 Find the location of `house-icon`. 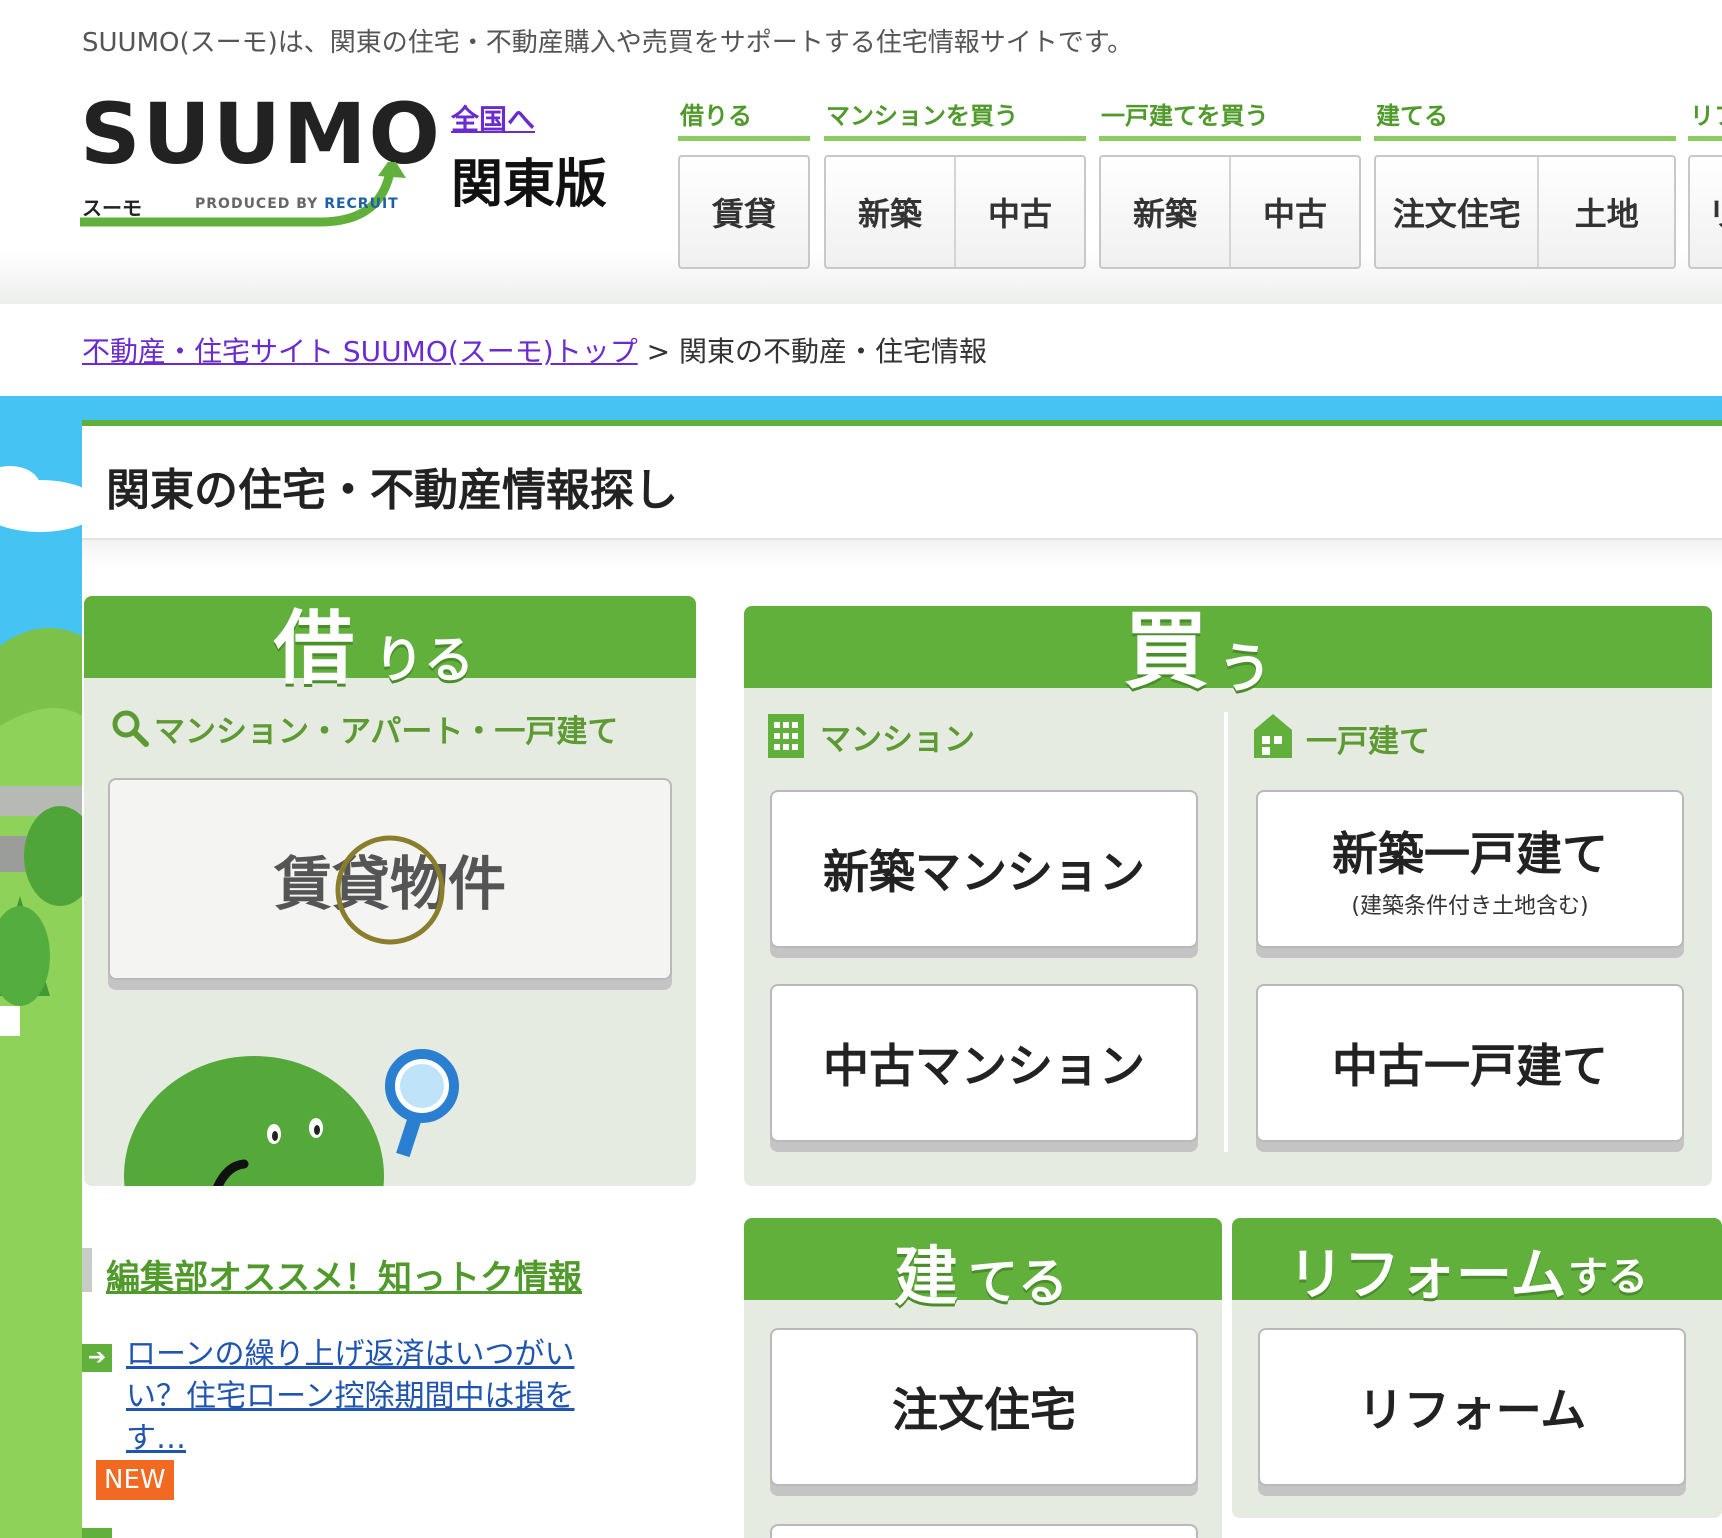

house-icon is located at coordinates (1273, 736).